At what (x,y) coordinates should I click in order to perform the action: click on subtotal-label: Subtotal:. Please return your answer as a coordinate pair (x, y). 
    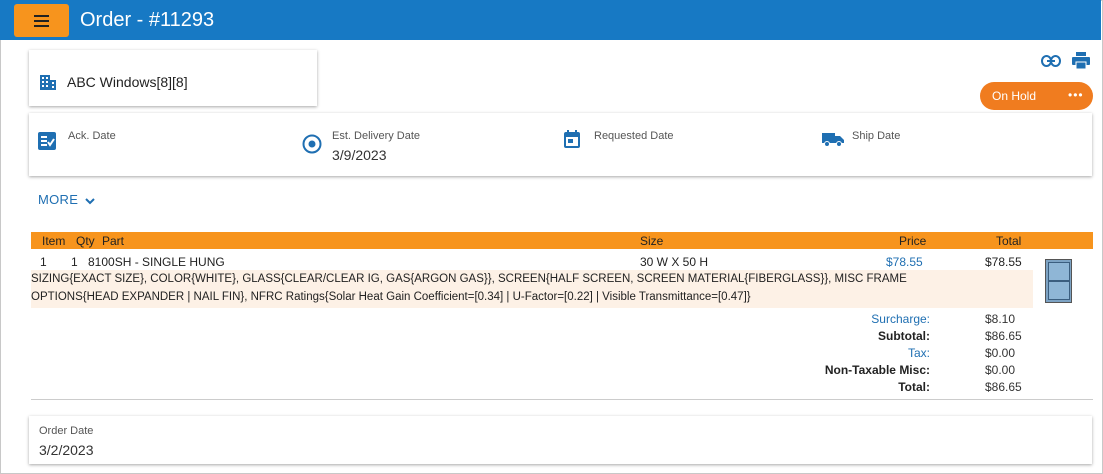
    Looking at the image, I should click on (904, 336).